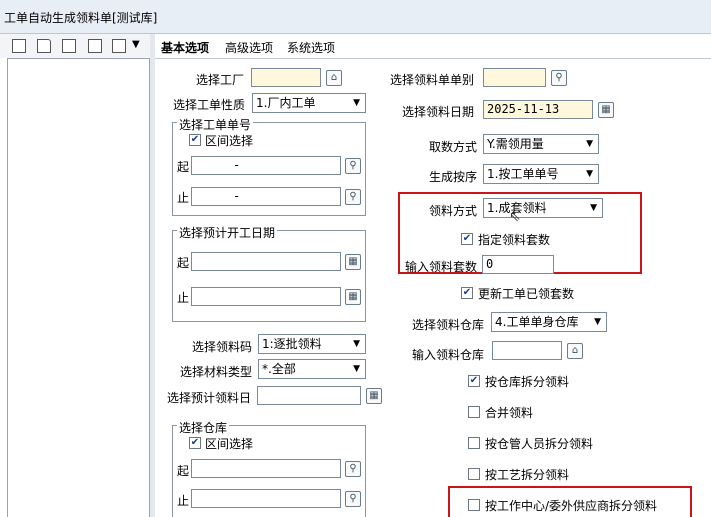 Image resolution: width=711 pixels, height=517 pixels. What do you see at coordinates (183, 198) in the screenshot?
I see `to-label: 止` at bounding box center [183, 198].